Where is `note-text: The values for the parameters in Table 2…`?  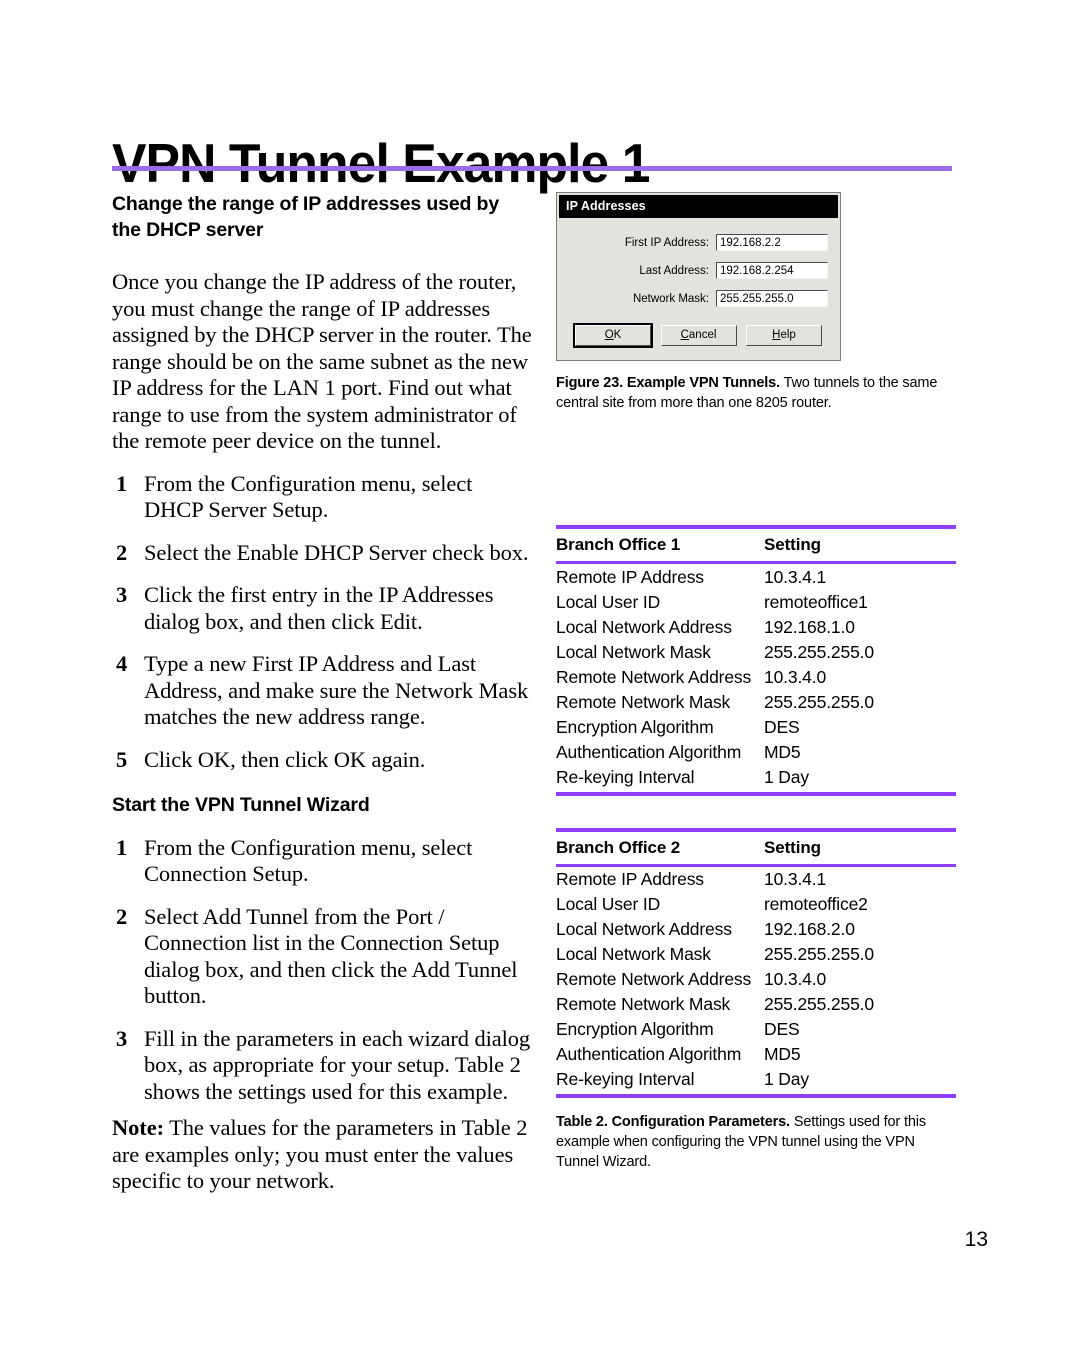 note-text: The values for the parameters in Table 2… is located at coordinates (320, 1154).